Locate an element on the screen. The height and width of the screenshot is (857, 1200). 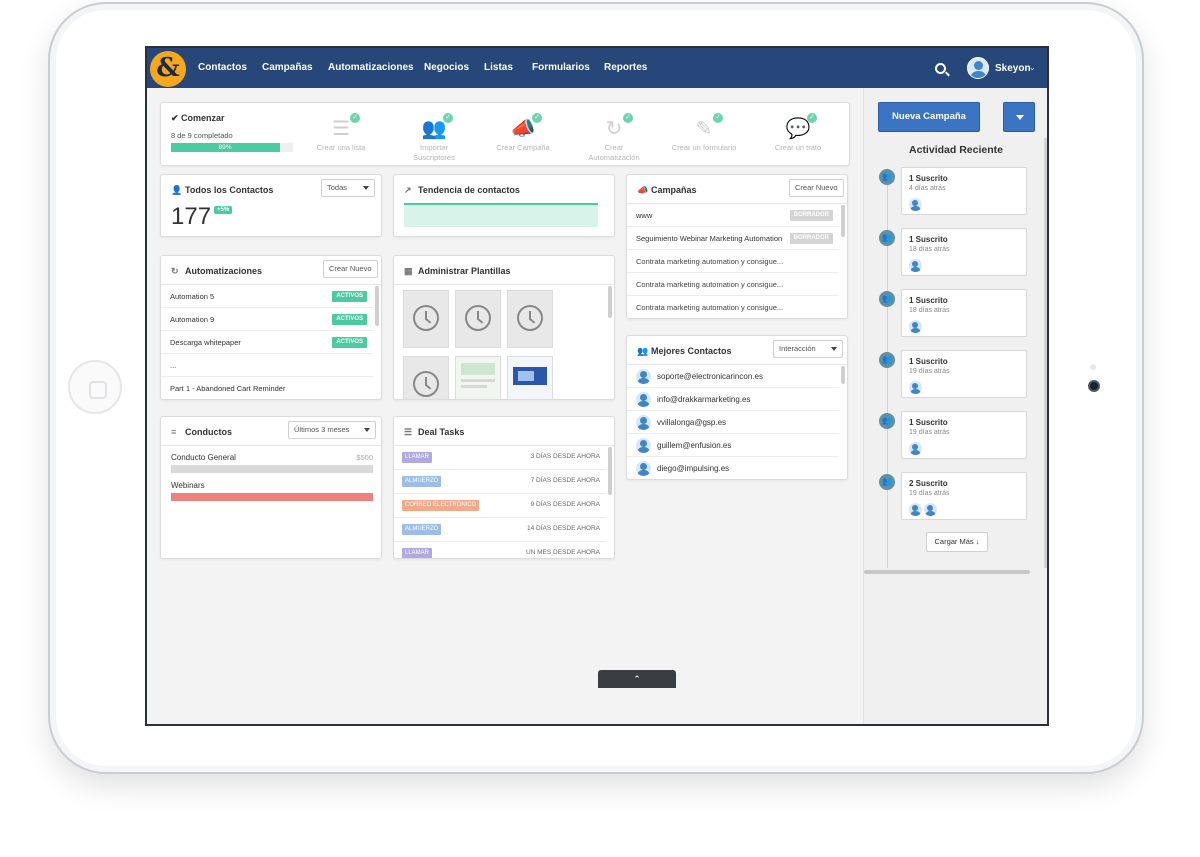
nav-reportes: Reportes is located at coordinates (625, 67).